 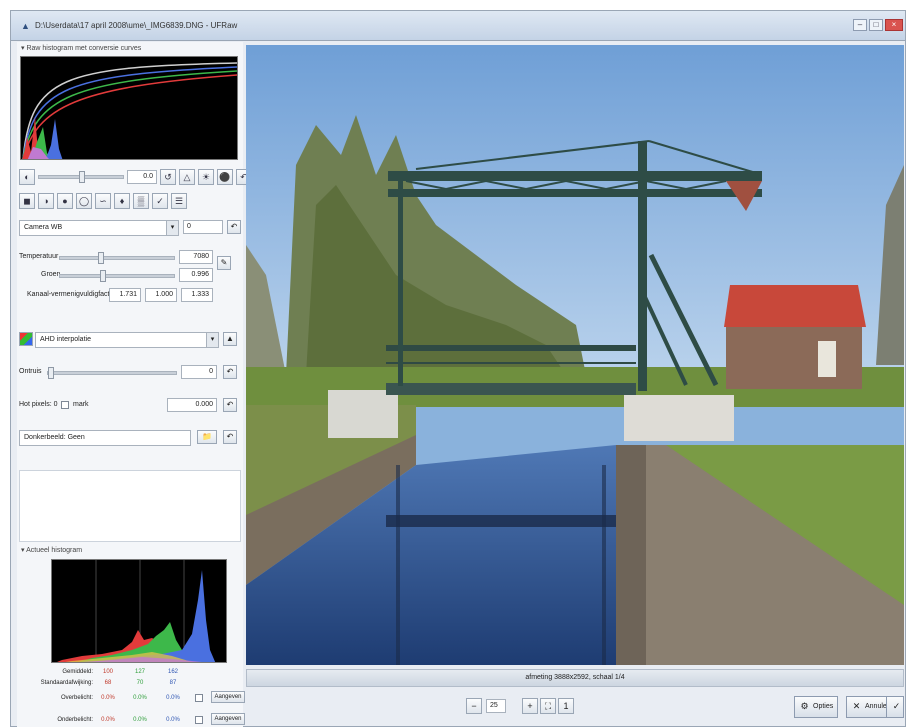 I want to click on stddev-label: Standaardafwijking:, so click(x=66, y=683).